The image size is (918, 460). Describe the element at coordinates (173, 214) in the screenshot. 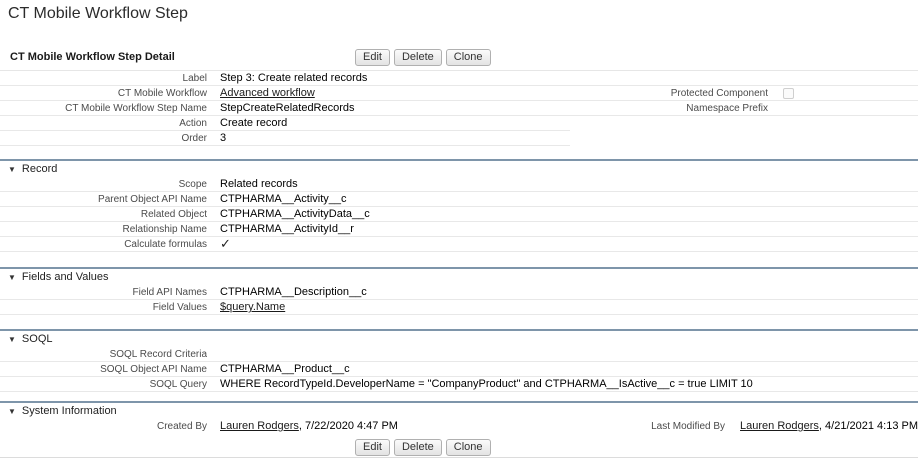

I see `field-label: Related Object` at that location.